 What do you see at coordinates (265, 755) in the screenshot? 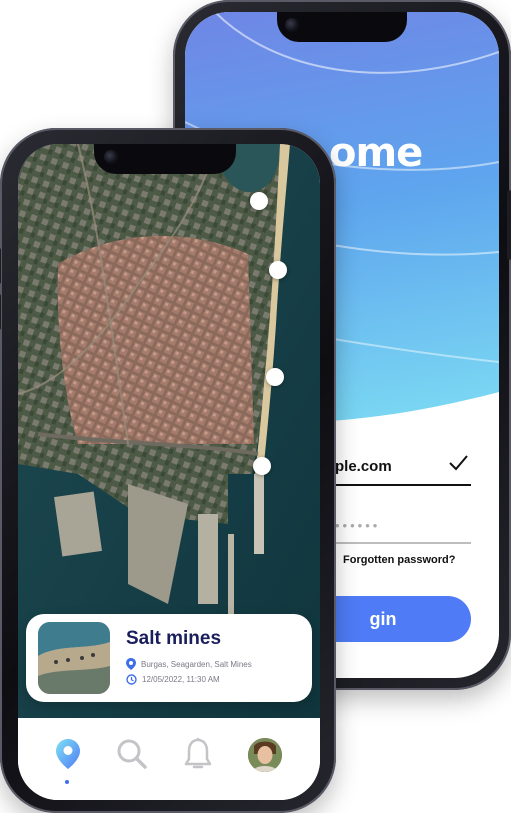
I see `avatar` at bounding box center [265, 755].